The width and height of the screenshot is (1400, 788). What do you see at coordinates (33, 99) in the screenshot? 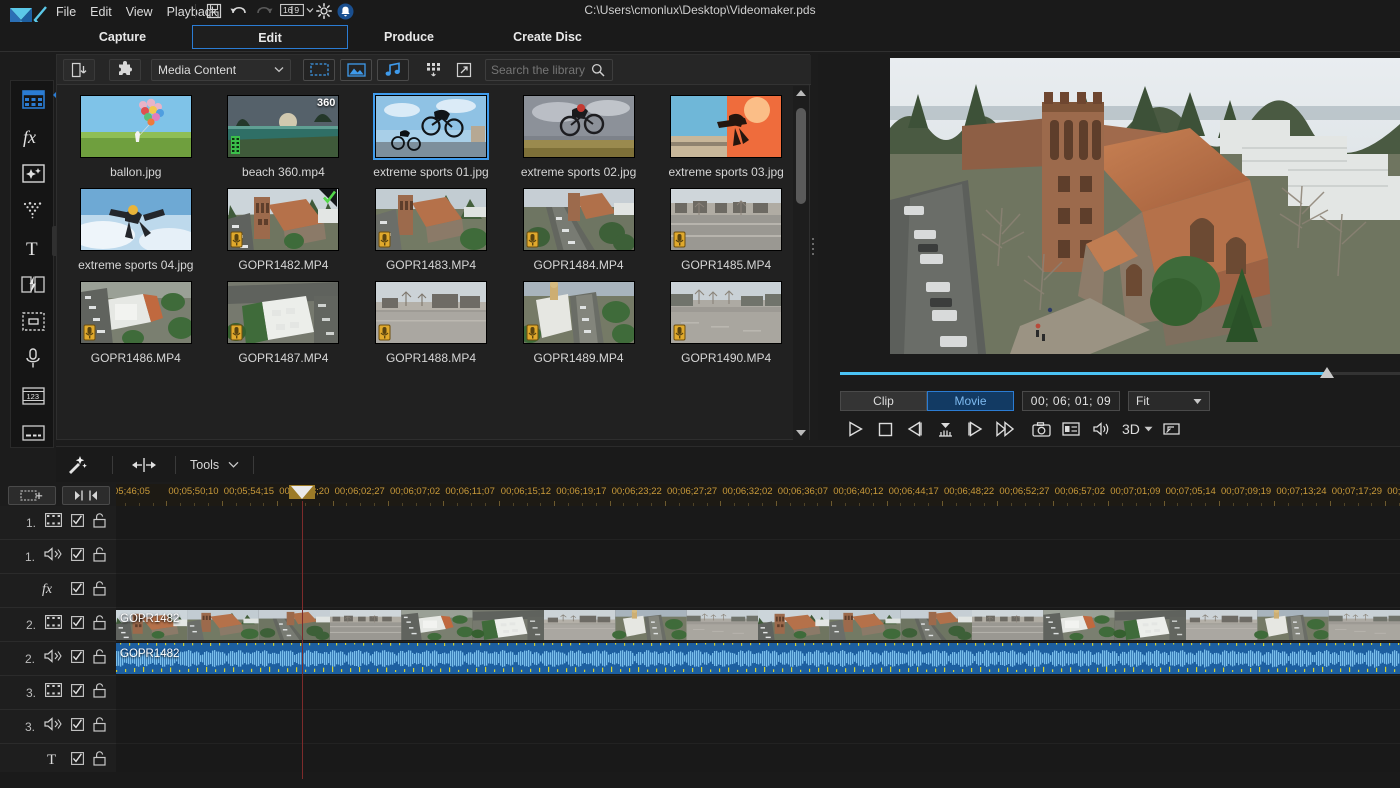
I see `sidebar-item-media-room` at bounding box center [33, 99].